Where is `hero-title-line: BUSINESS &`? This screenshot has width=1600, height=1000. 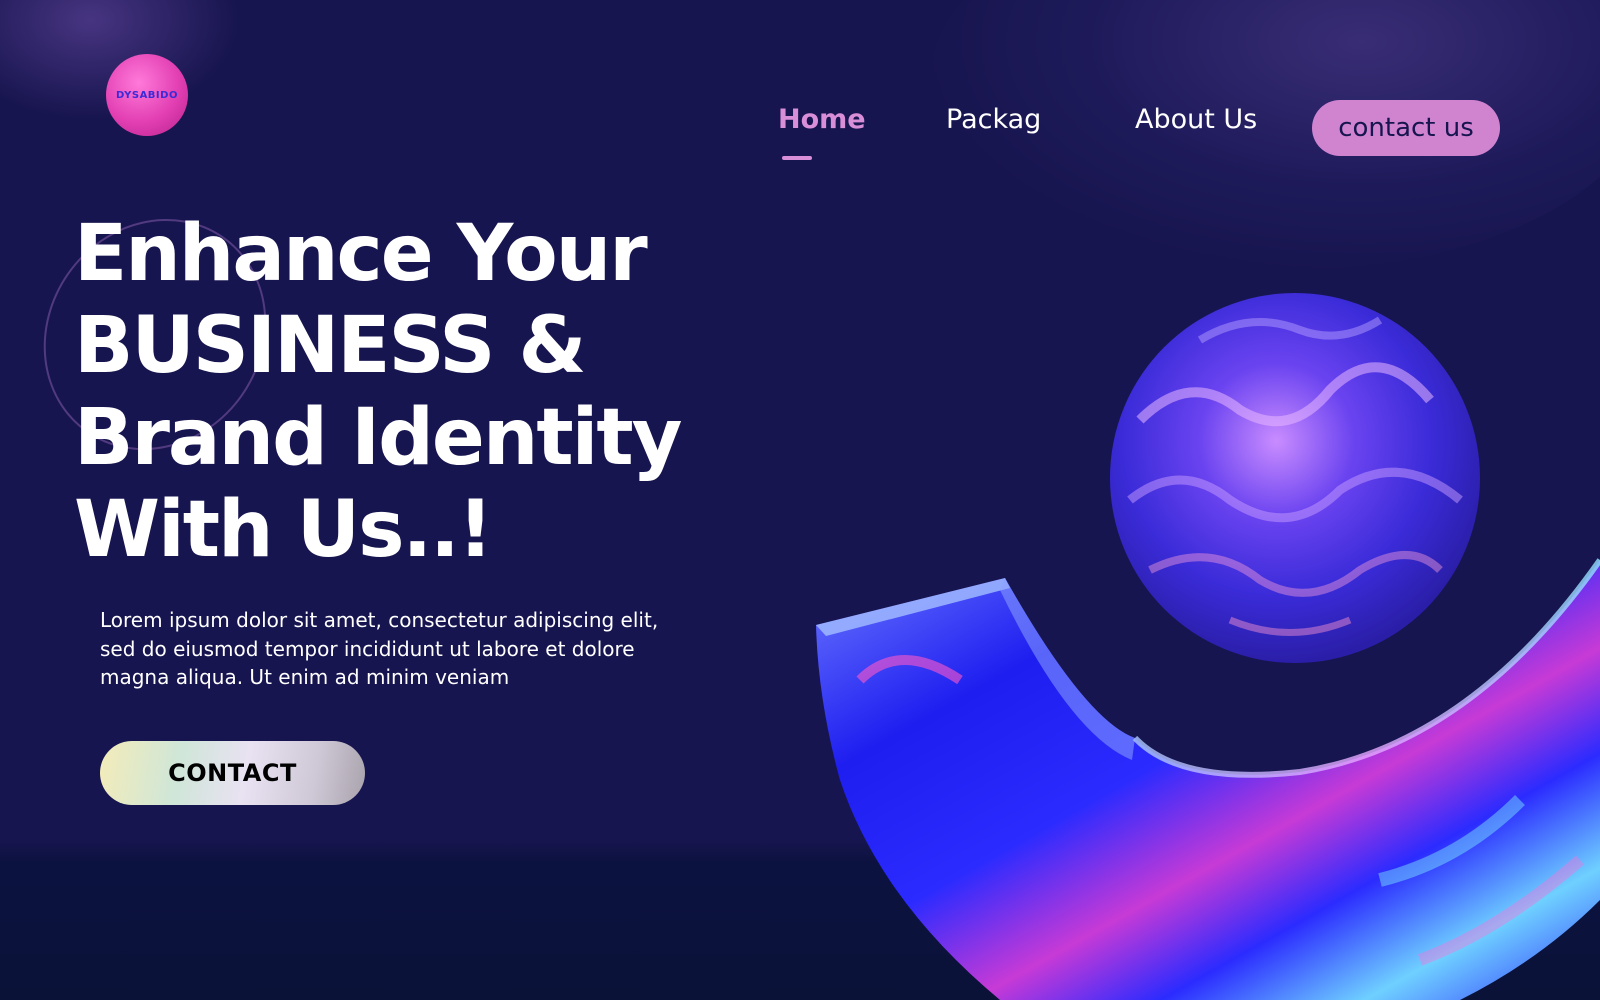
hero-title-line: BUSINESS & is located at coordinates (330, 346).